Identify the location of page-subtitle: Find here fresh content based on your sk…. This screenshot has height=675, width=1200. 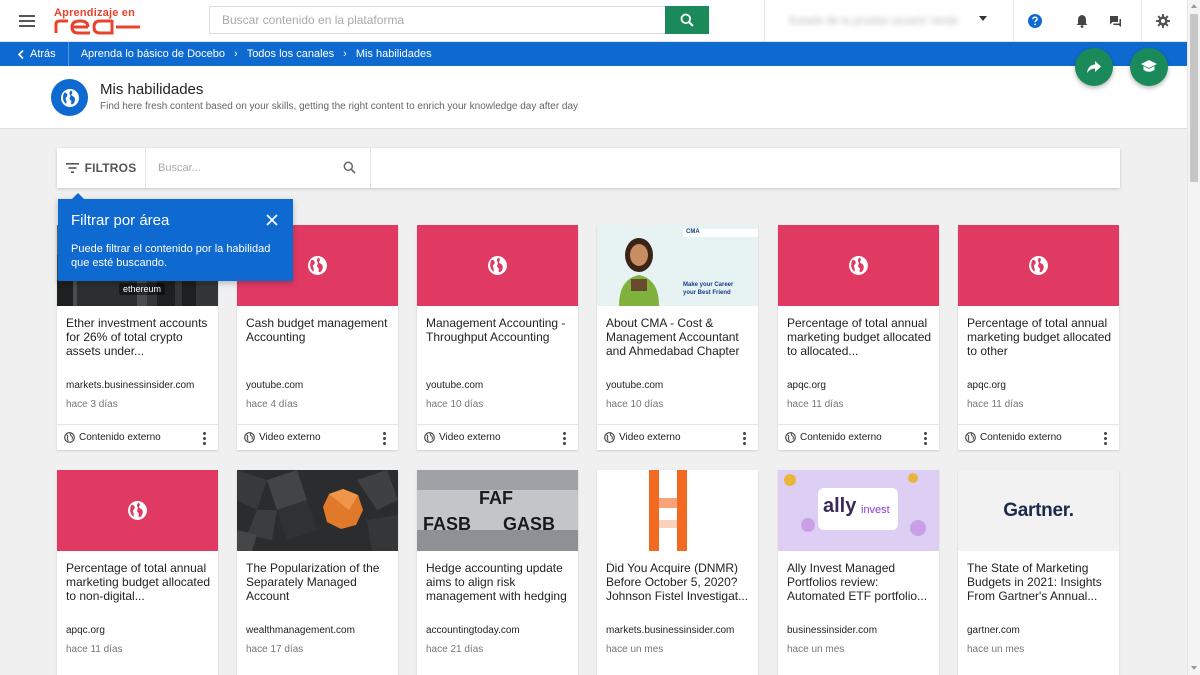
(339, 106).